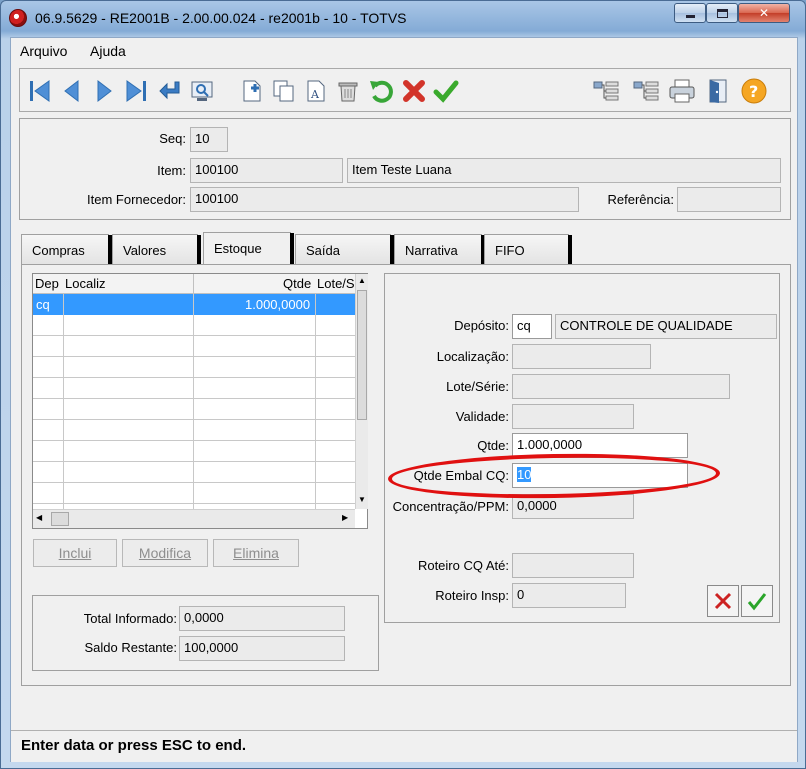 The height and width of the screenshot is (769, 806). I want to click on menu-arquivo: Arquivo, so click(43, 51).